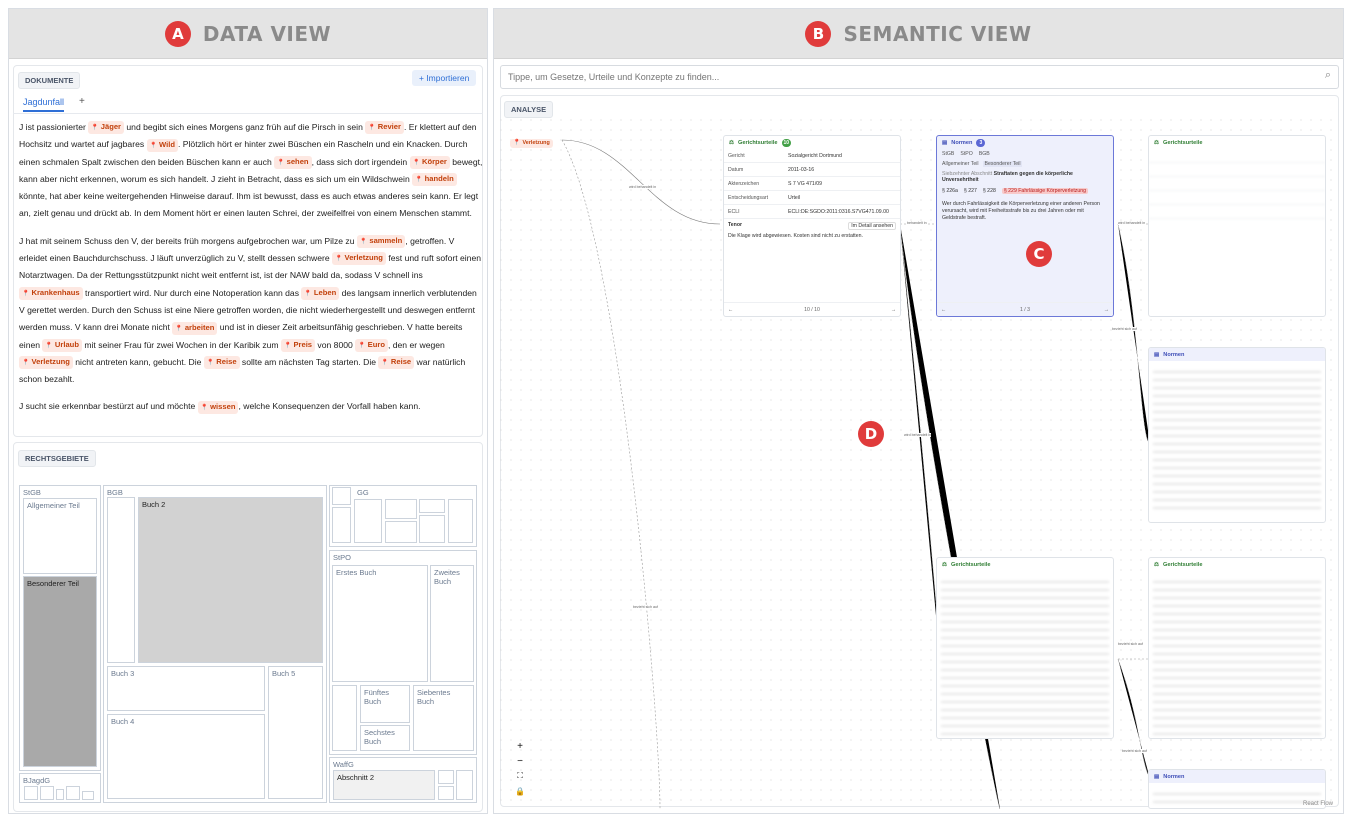  I want to click on tab-jagdunfall: Jagdunfall, so click(44, 104).